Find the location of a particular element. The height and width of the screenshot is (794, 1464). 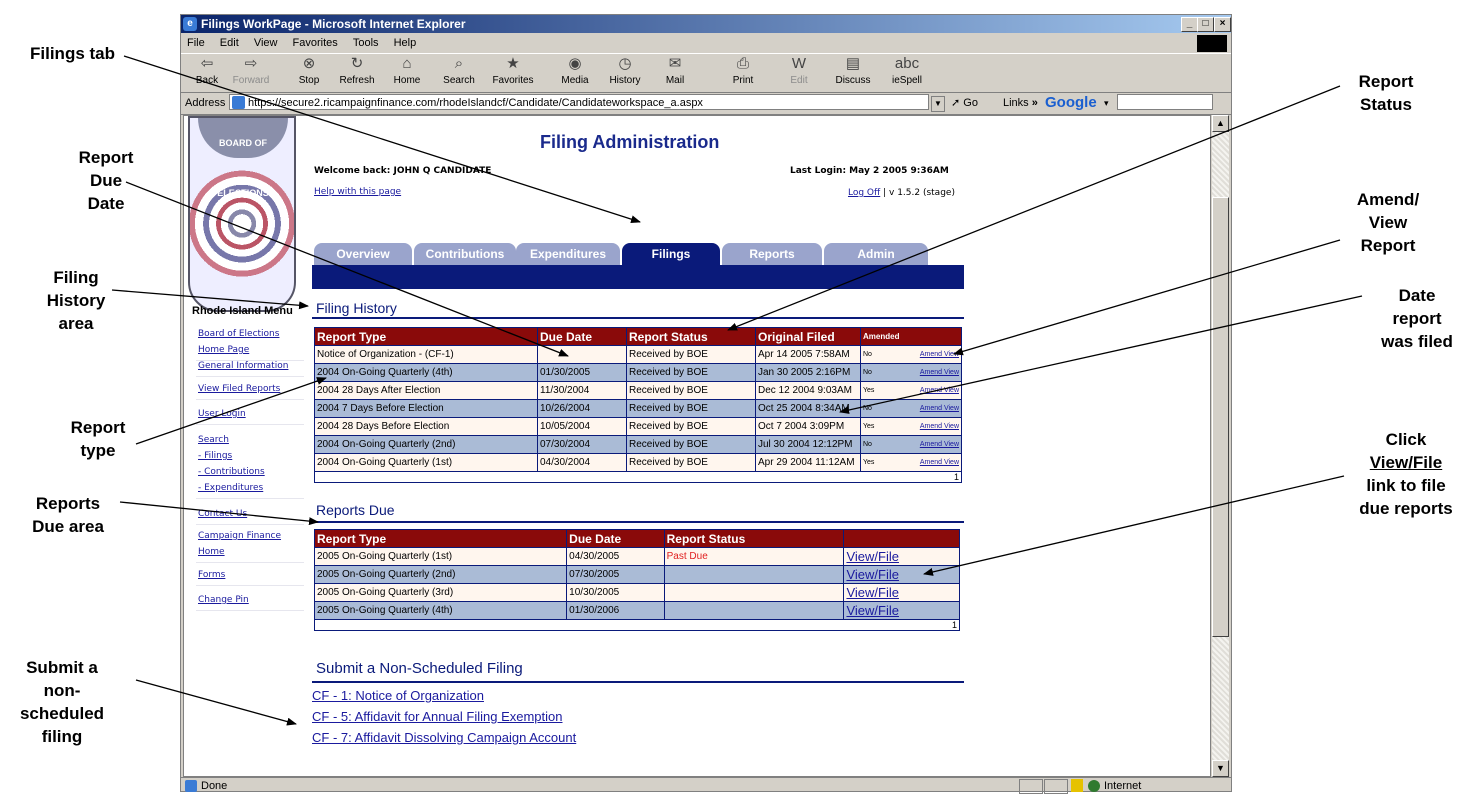

toolbar-refresh-button: ↻ Refresh is located at coordinates (357, 73).